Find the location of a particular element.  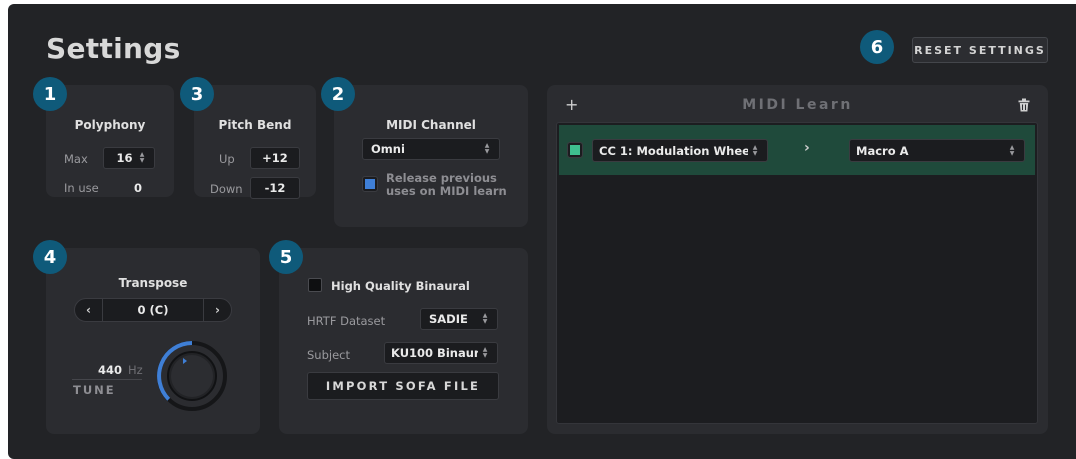

badge-3: 3 is located at coordinates (197, 94).